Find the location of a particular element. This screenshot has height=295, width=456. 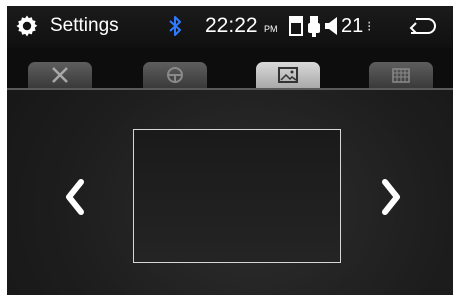

clock-time: 22:22 is located at coordinates (231, 25).